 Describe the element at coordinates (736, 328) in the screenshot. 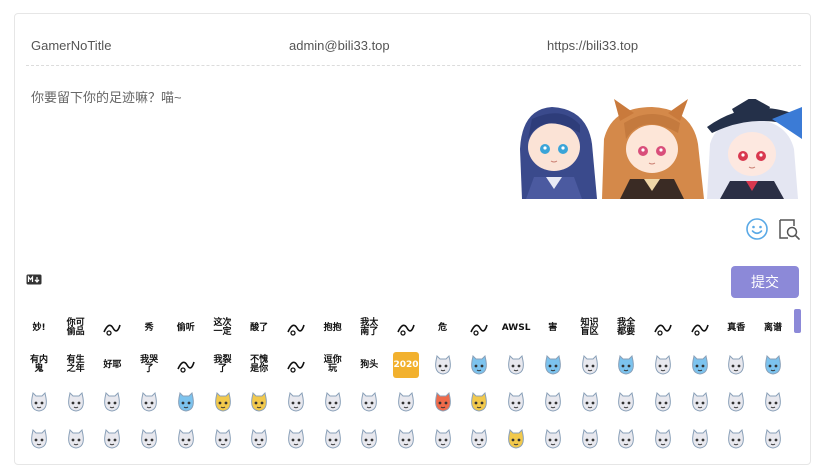

I see `emoji-sticker-text: 真香` at that location.